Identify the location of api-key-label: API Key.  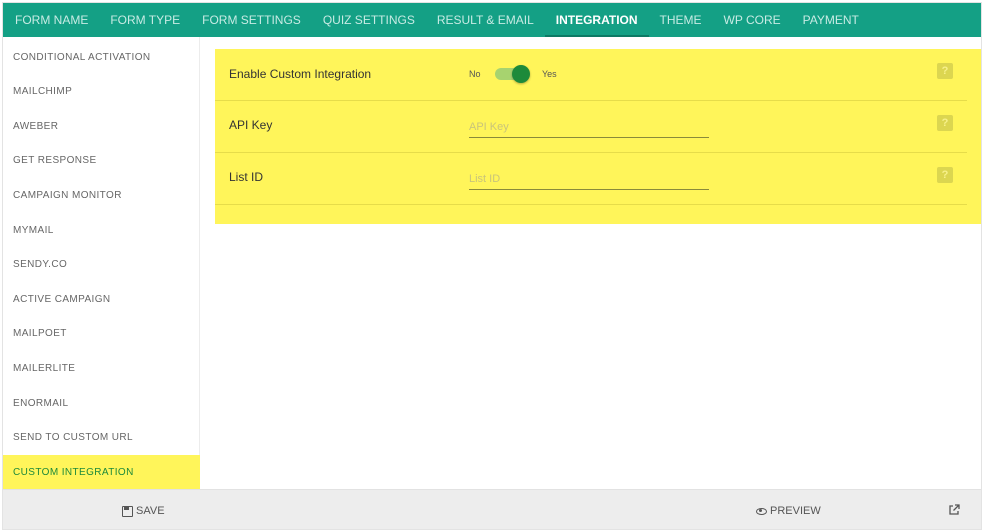
(251, 125).